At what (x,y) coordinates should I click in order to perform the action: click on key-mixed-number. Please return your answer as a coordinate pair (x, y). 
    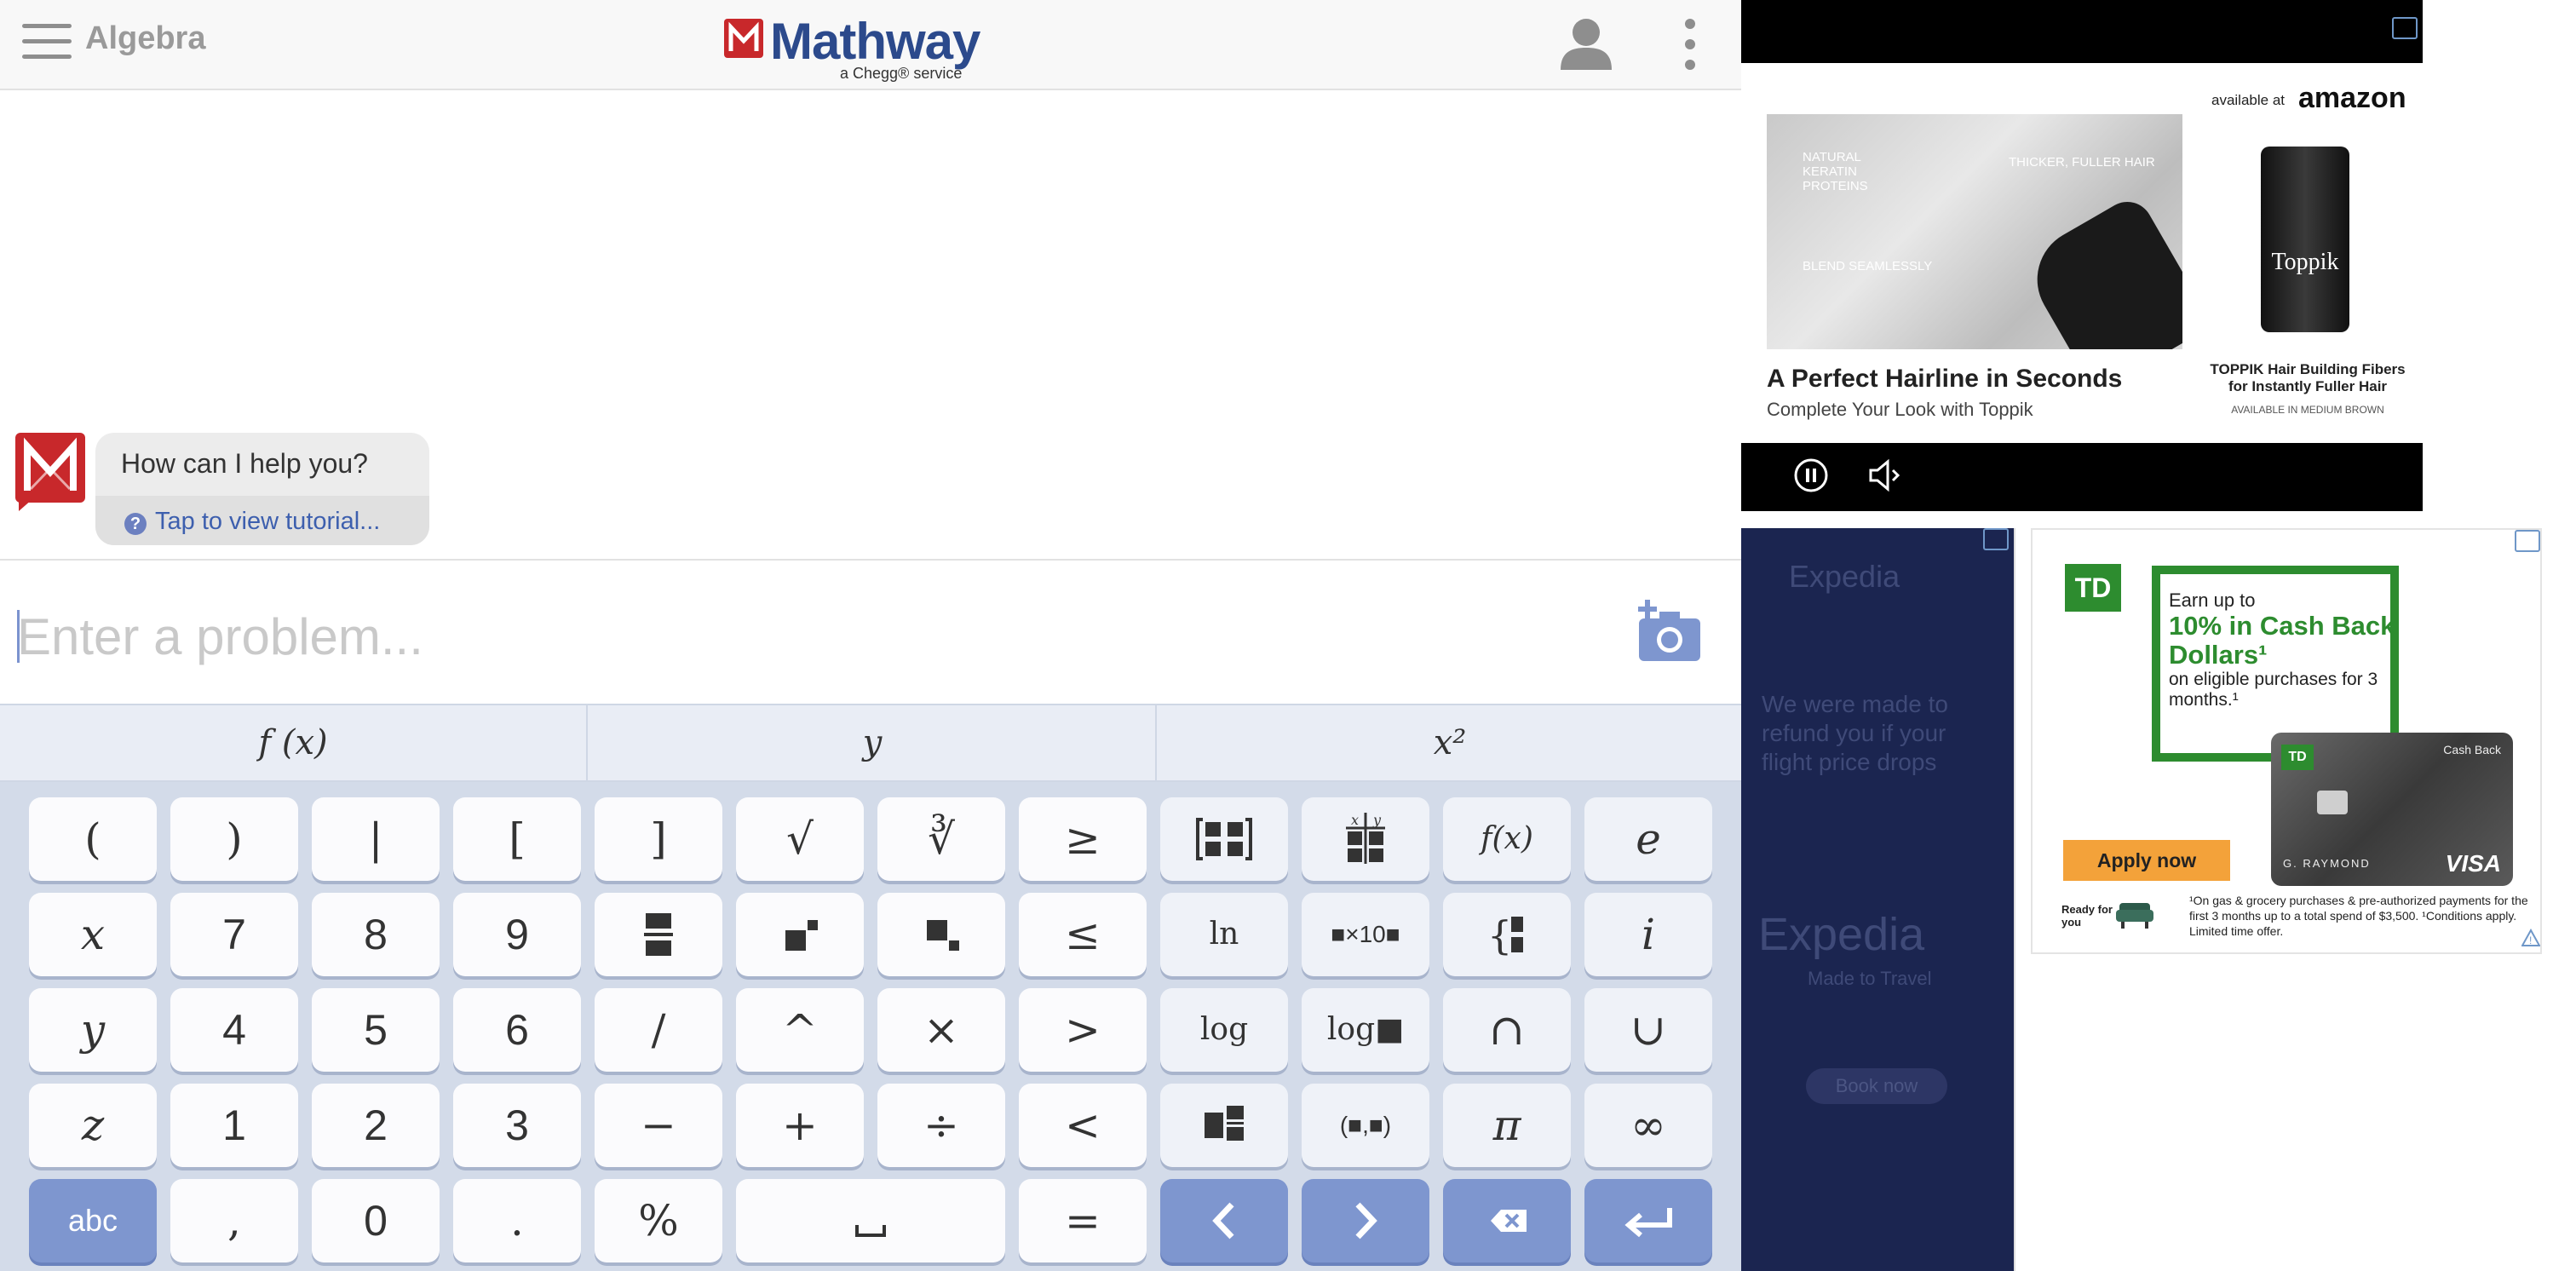
    Looking at the image, I should click on (1224, 1125).